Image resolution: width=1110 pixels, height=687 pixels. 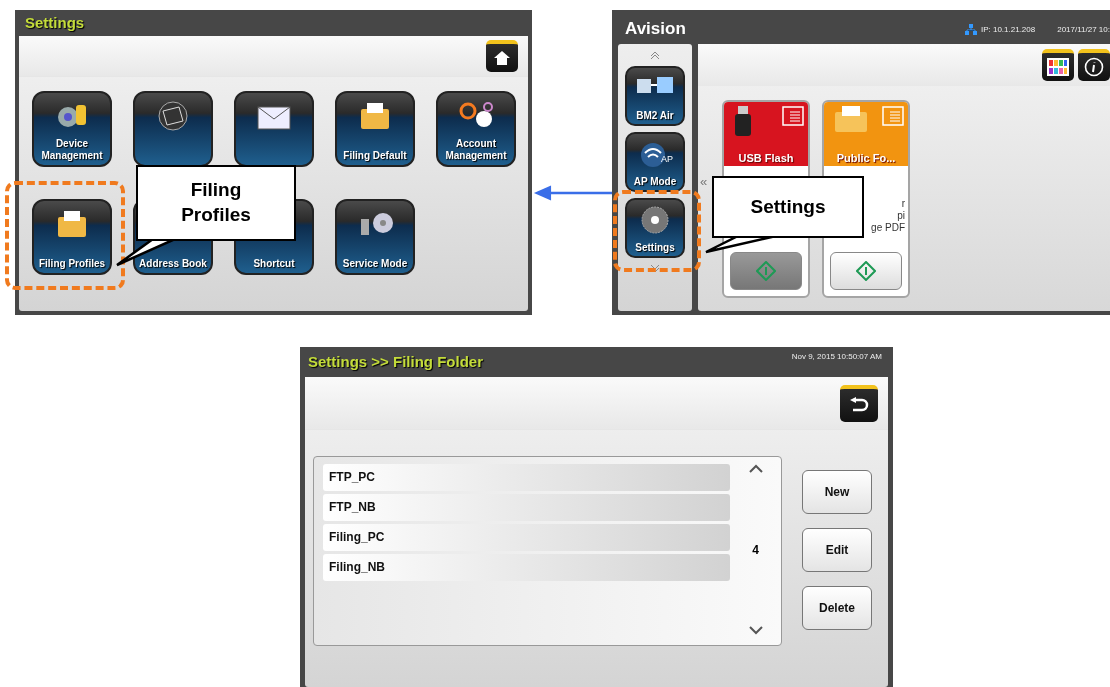 What do you see at coordinates (476, 149) in the screenshot?
I see `tile-label: Account Management` at bounding box center [476, 149].